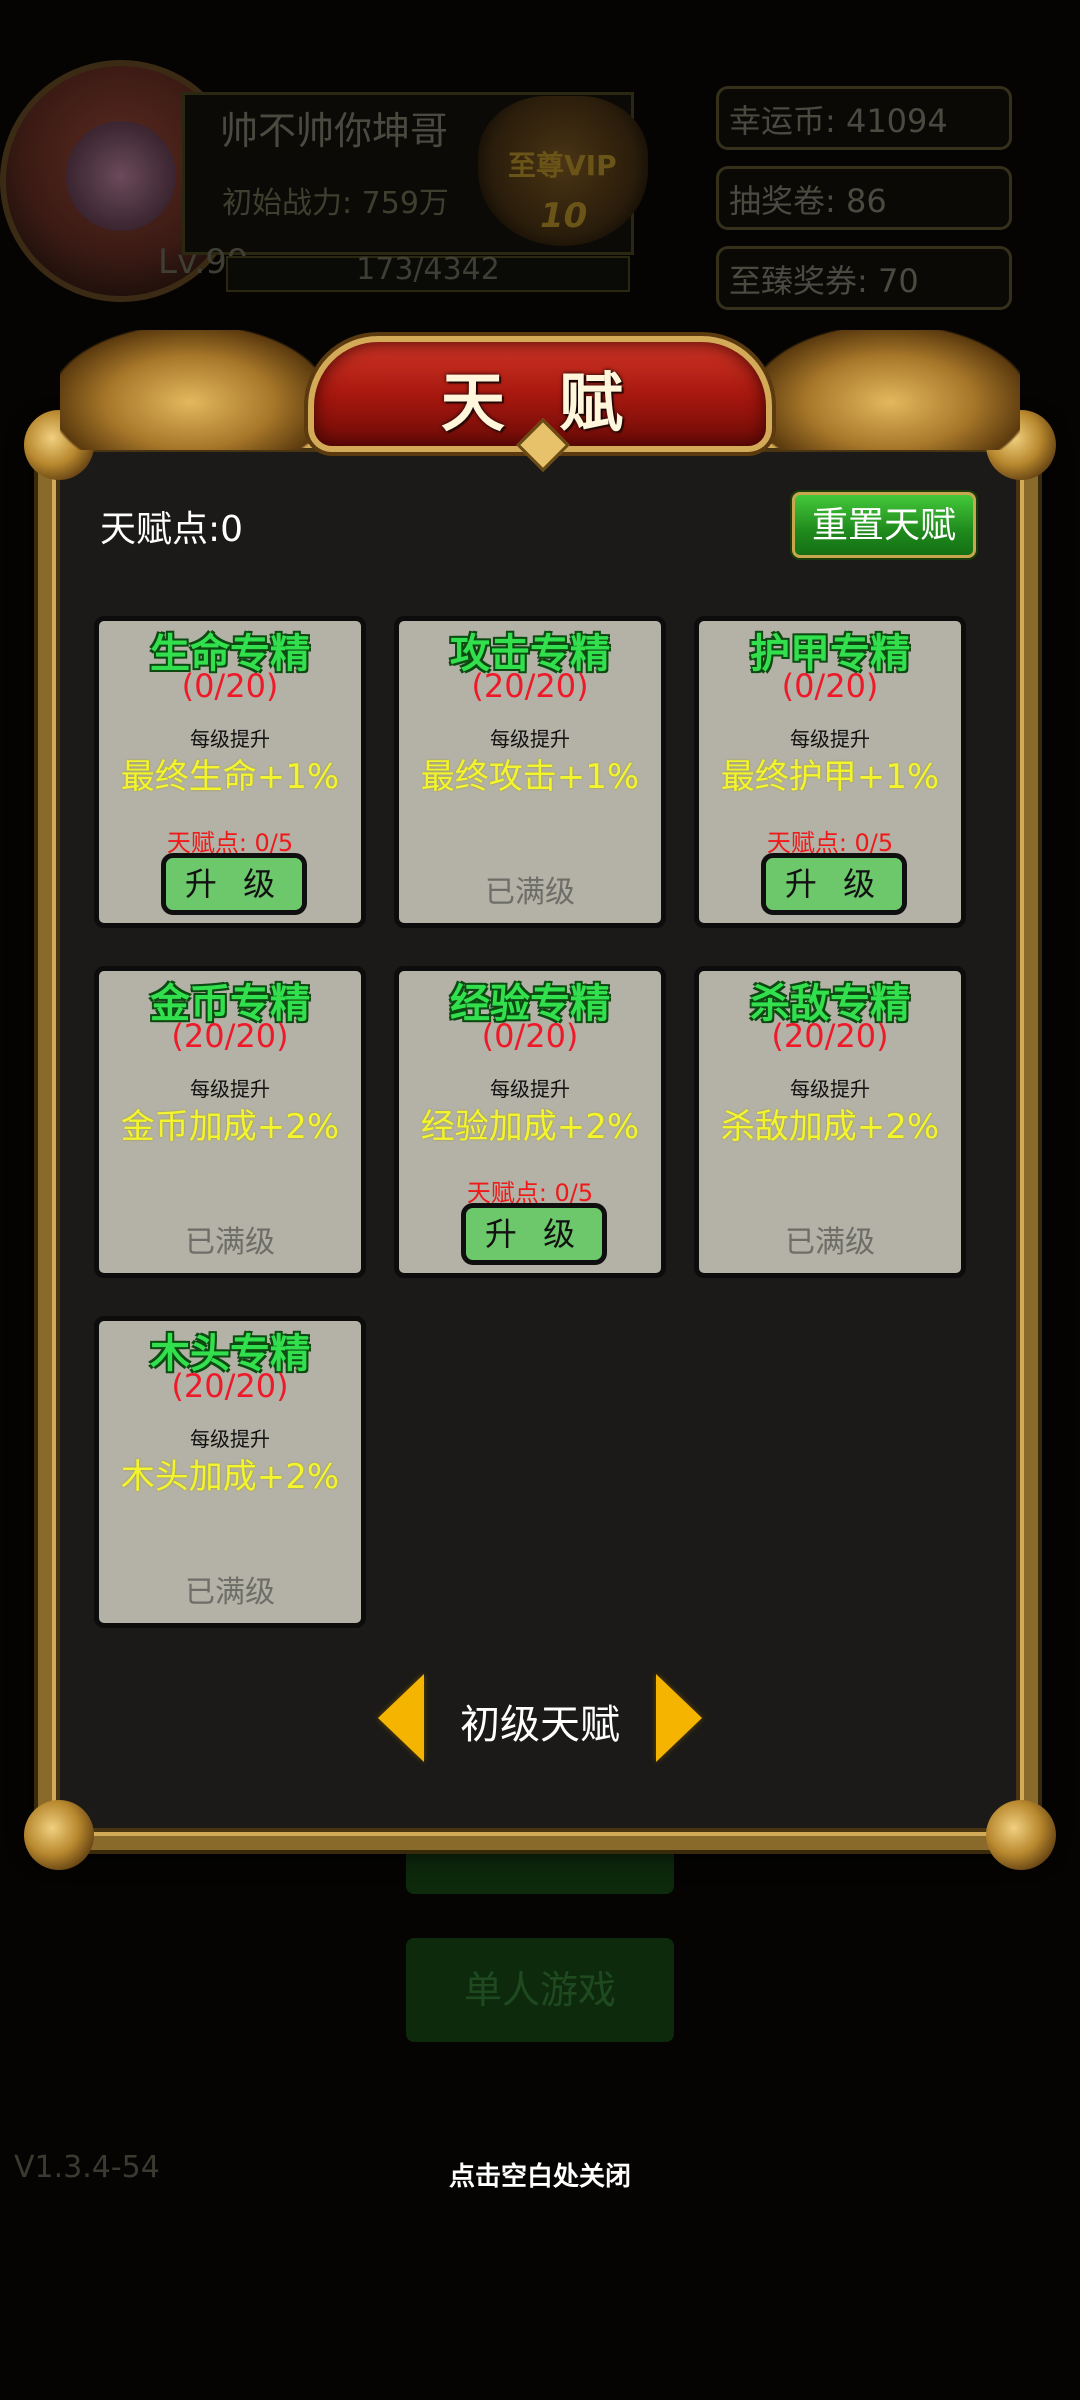 The image size is (1080, 2400). I want to click on talent-card-gold: 金币专精 (20/20) 每级提升 金币加成+2% 已满级, so click(230, 1122).